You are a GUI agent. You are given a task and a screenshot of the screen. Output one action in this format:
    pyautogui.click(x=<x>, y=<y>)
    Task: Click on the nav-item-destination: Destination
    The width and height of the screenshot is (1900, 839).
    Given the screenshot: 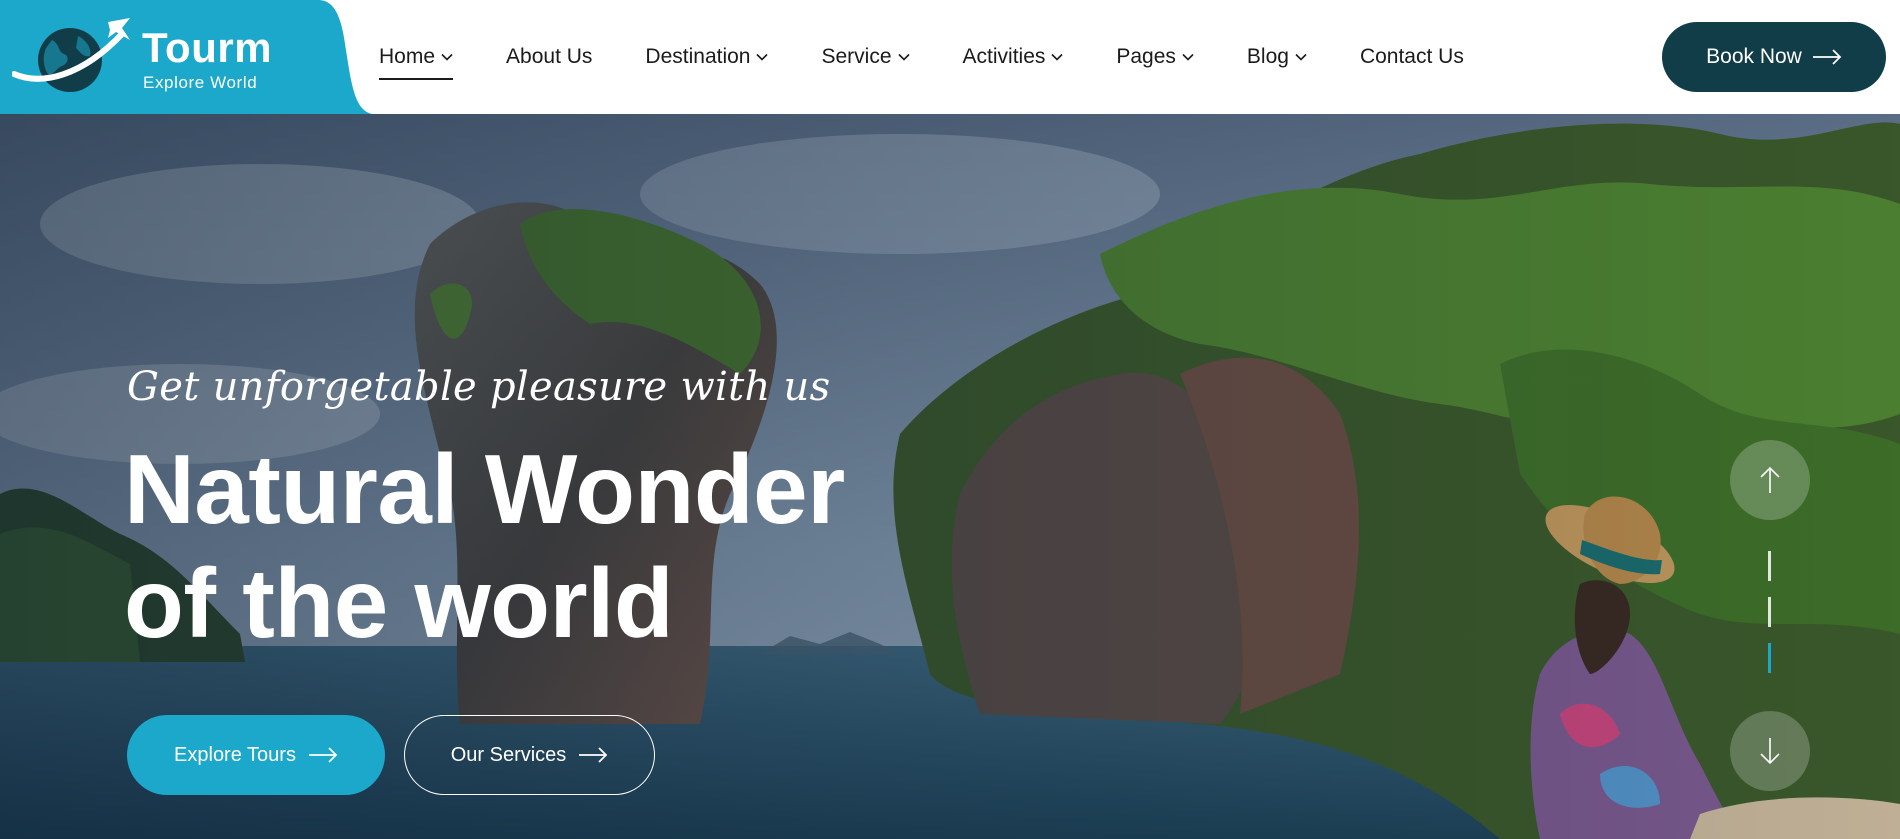 What is the action you would take?
    pyautogui.click(x=707, y=57)
    